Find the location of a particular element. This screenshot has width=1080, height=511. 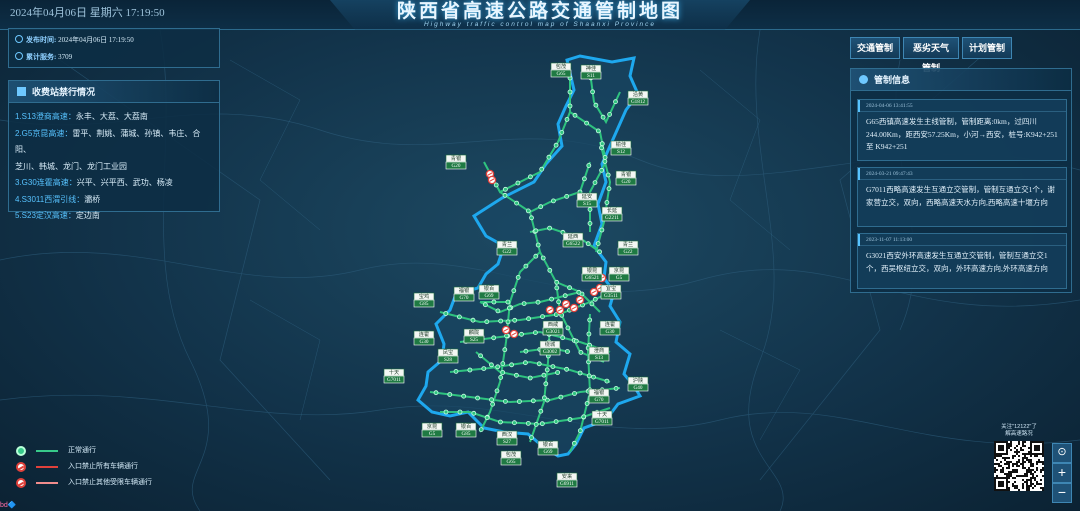

highway-plate: 绕城G3002 is located at coordinates (550, 348).